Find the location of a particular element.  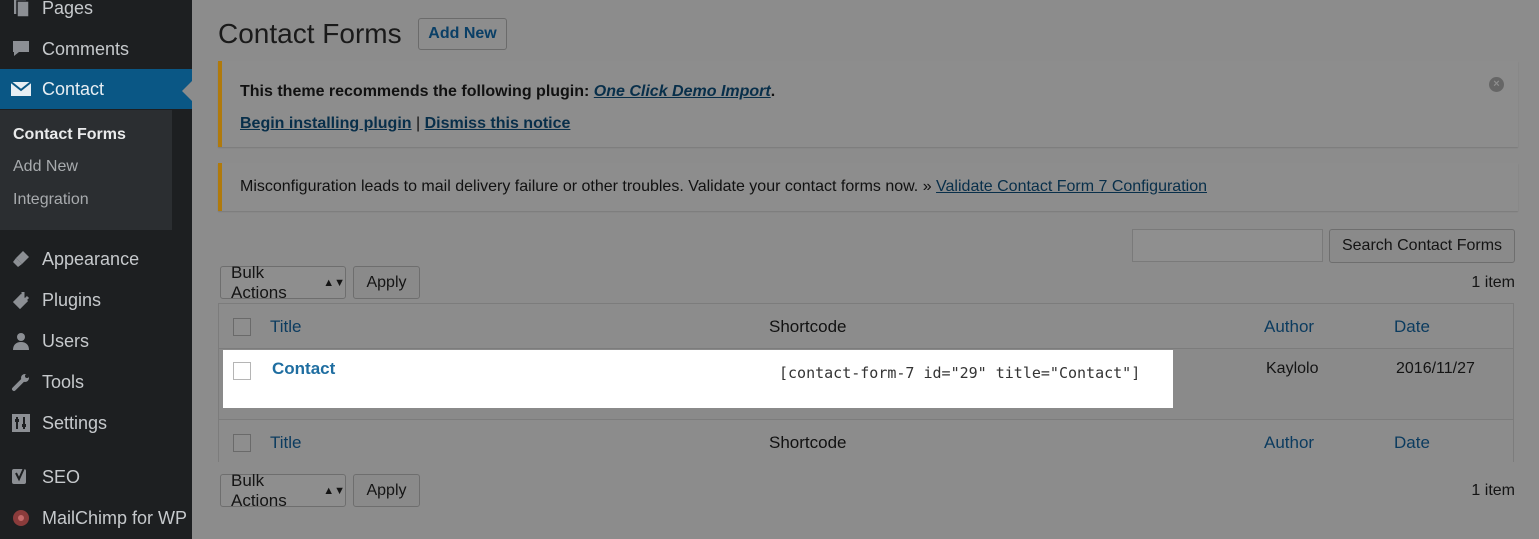

users-icon is located at coordinates (21, 341).